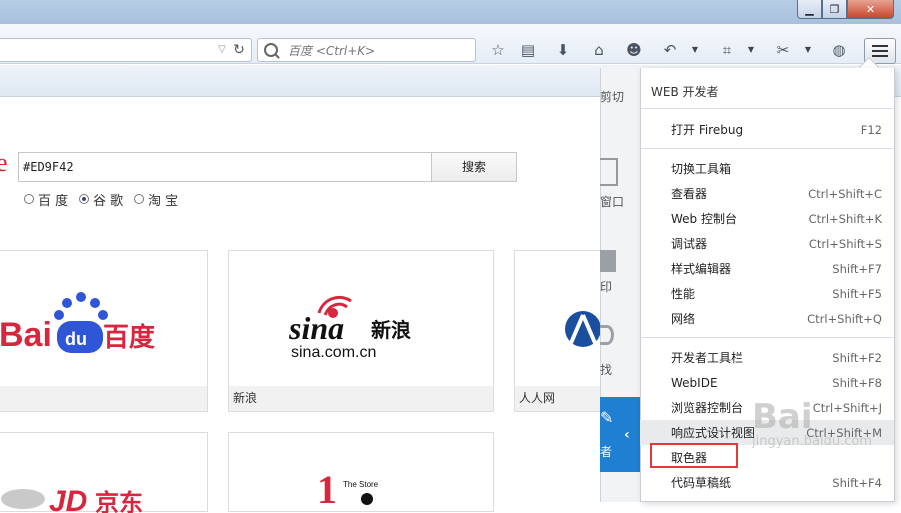 This screenshot has width=901, height=513. What do you see at coordinates (129, 337) in the screenshot?
I see `svg-text: 百度` at bounding box center [129, 337].